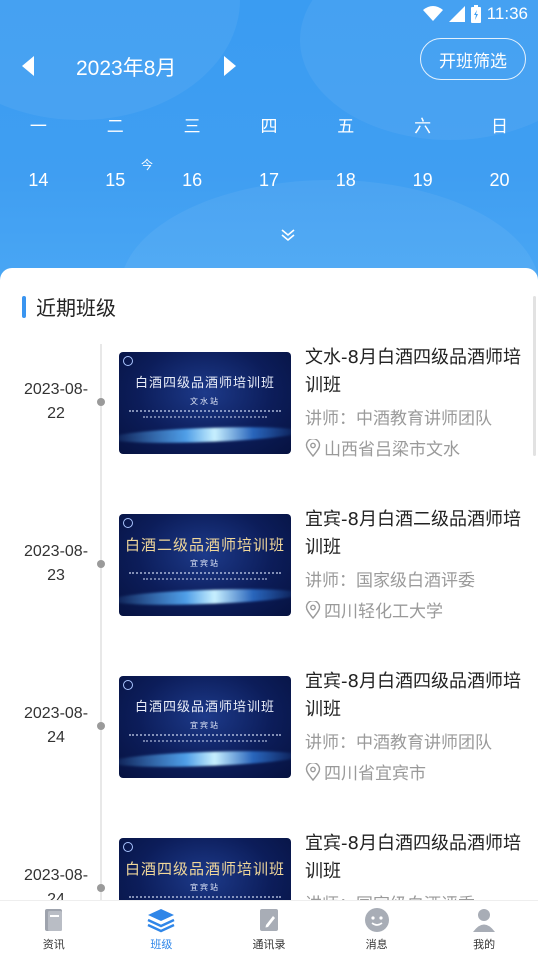  Describe the element at coordinates (24, 306) in the screenshot. I see `section-accent-bar` at that location.